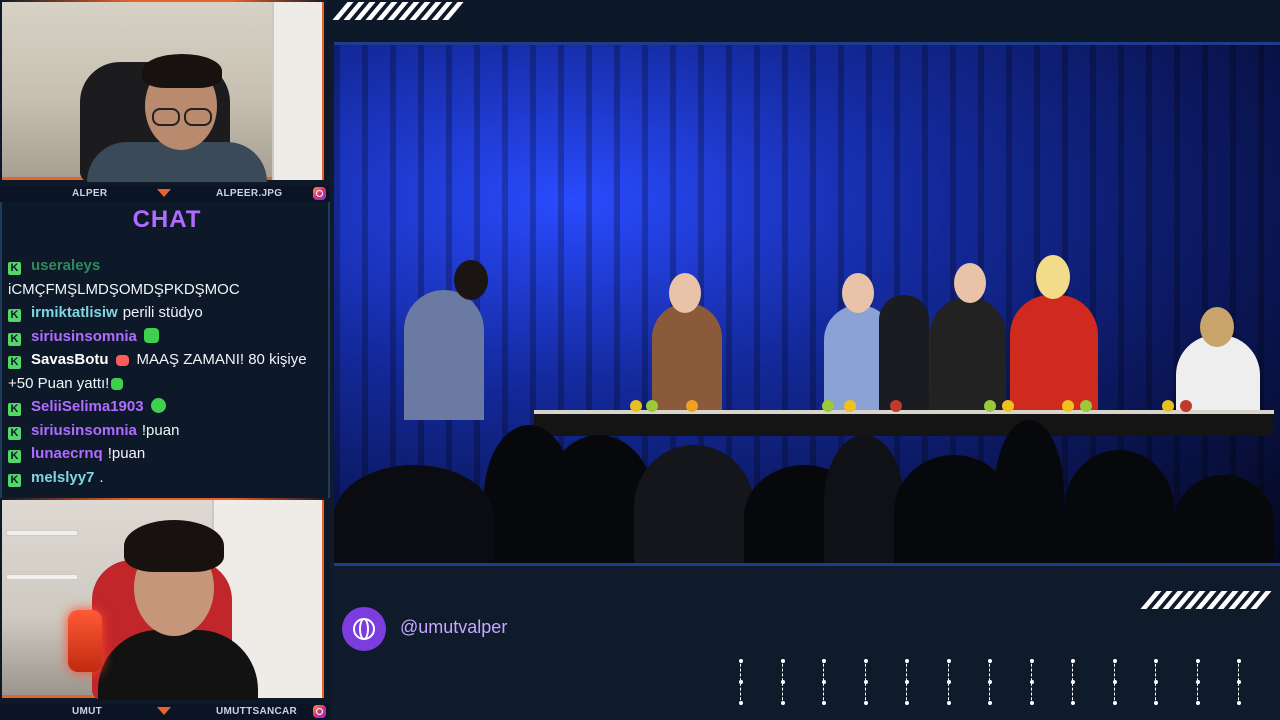 The width and height of the screenshot is (1280, 720). I want to click on chat-text: ., so click(101, 477).